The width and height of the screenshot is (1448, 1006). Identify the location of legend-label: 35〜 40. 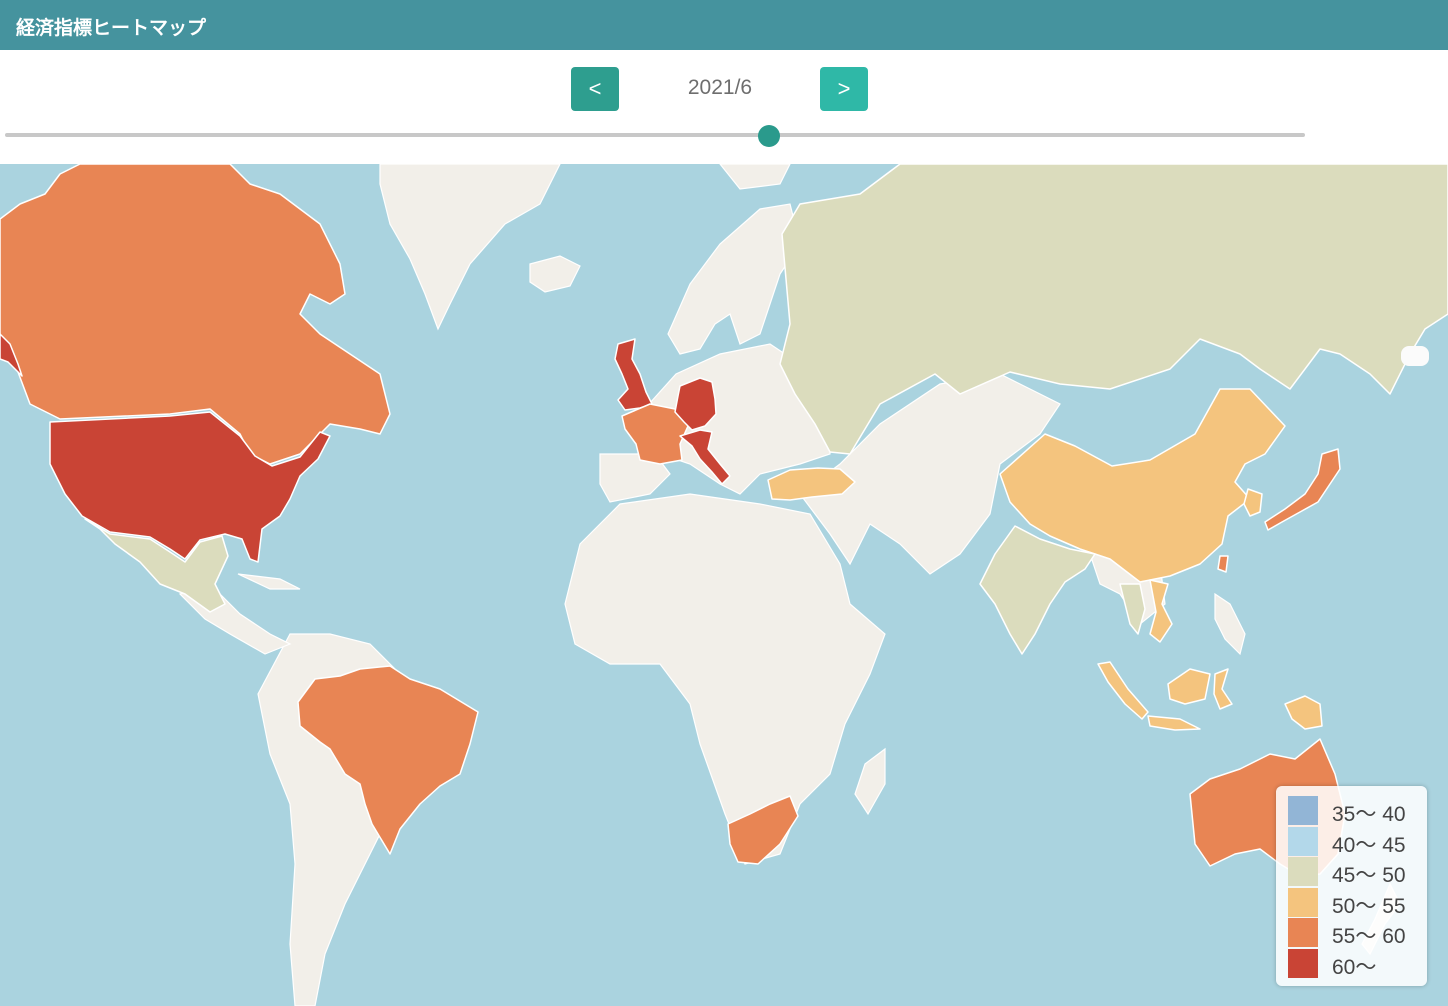
(1369, 814).